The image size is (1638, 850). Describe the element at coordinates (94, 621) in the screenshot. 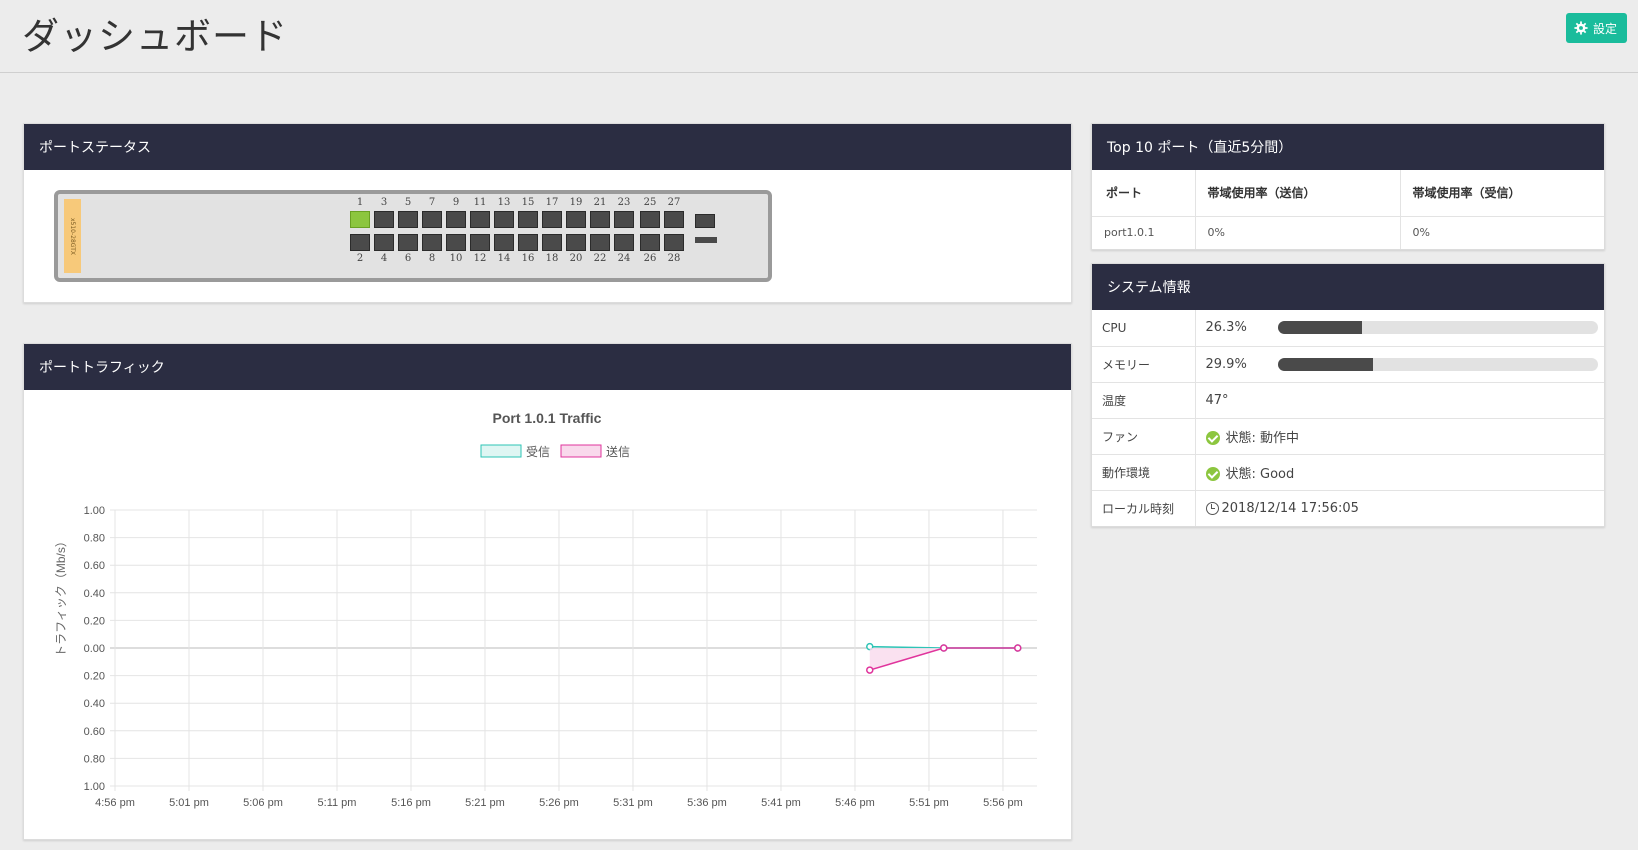

I see `y-tick-label: 0.20` at that location.